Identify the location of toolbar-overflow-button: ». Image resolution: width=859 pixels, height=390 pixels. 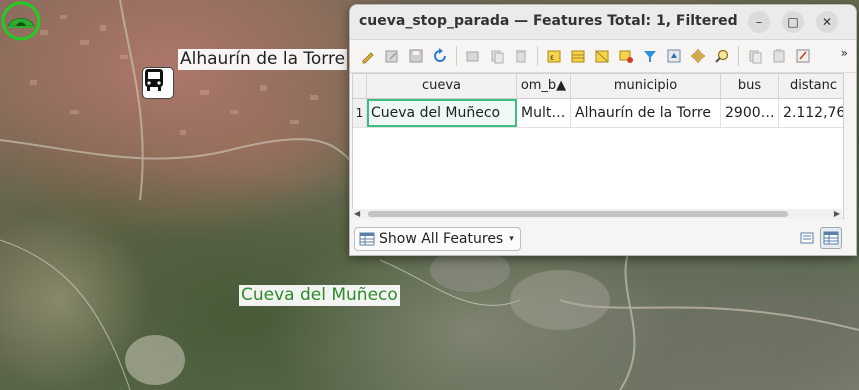
(844, 53).